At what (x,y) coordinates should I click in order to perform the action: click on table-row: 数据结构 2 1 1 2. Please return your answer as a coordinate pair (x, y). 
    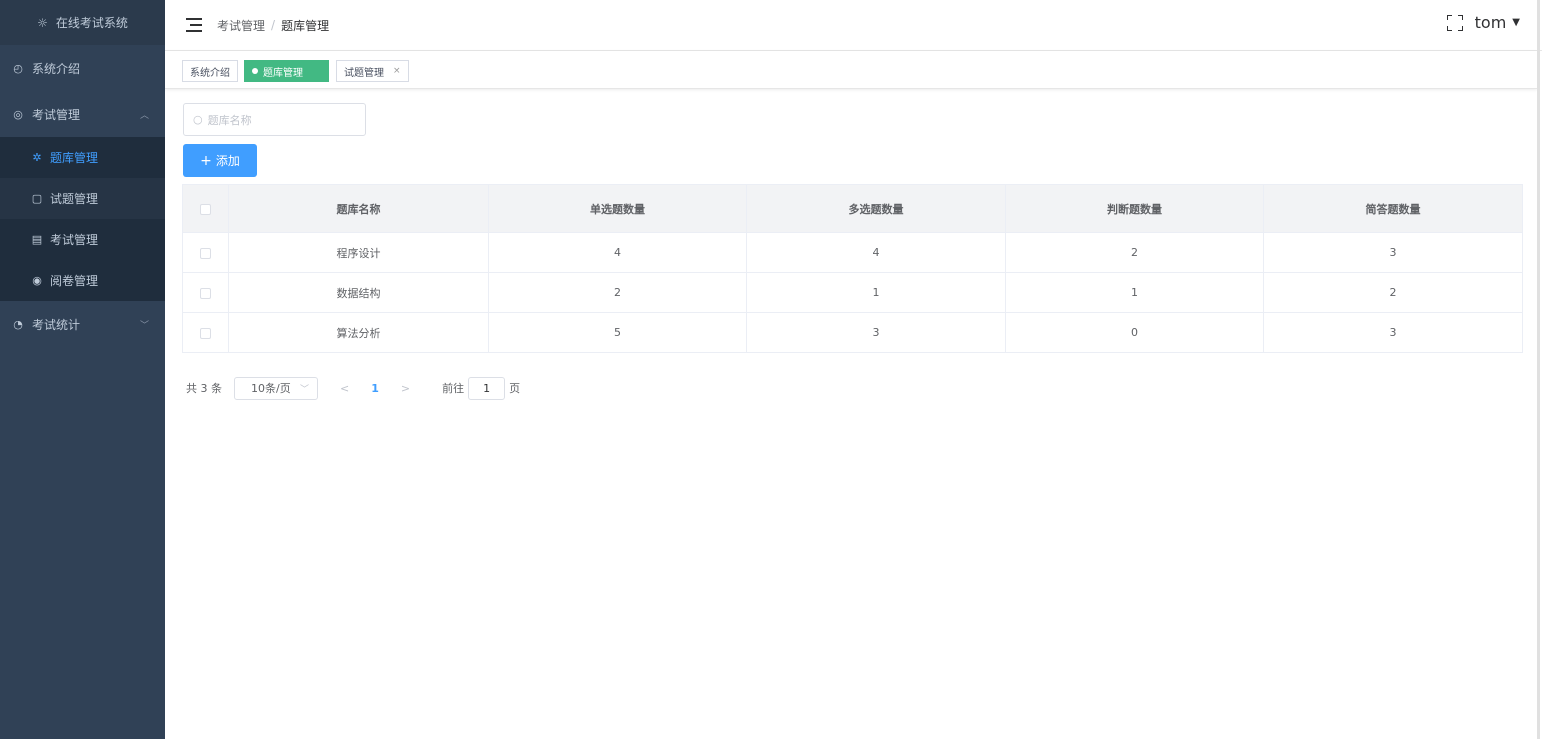
    Looking at the image, I should click on (852, 292).